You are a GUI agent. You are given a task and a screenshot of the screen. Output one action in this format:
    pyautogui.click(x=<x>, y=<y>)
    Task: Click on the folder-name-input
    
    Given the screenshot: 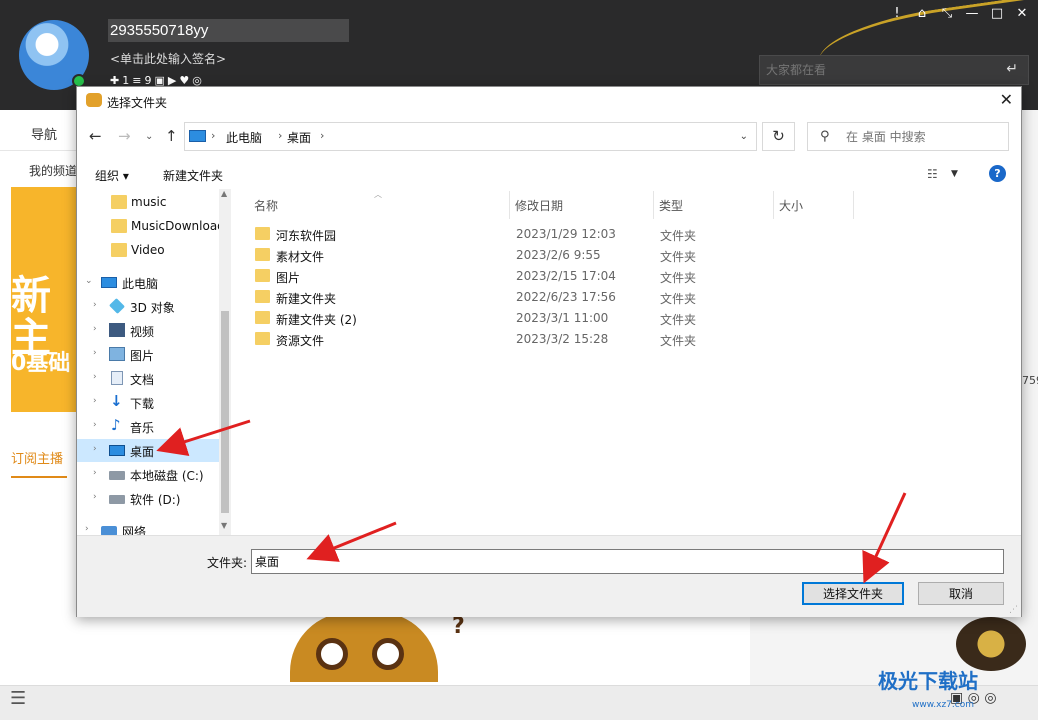 What is the action you would take?
    pyautogui.click(x=627, y=561)
    